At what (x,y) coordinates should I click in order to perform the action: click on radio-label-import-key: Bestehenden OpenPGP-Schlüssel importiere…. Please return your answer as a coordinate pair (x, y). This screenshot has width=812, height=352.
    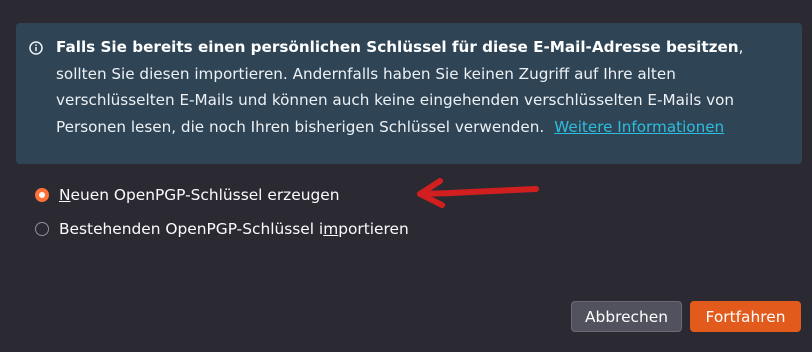
    Looking at the image, I should click on (234, 229).